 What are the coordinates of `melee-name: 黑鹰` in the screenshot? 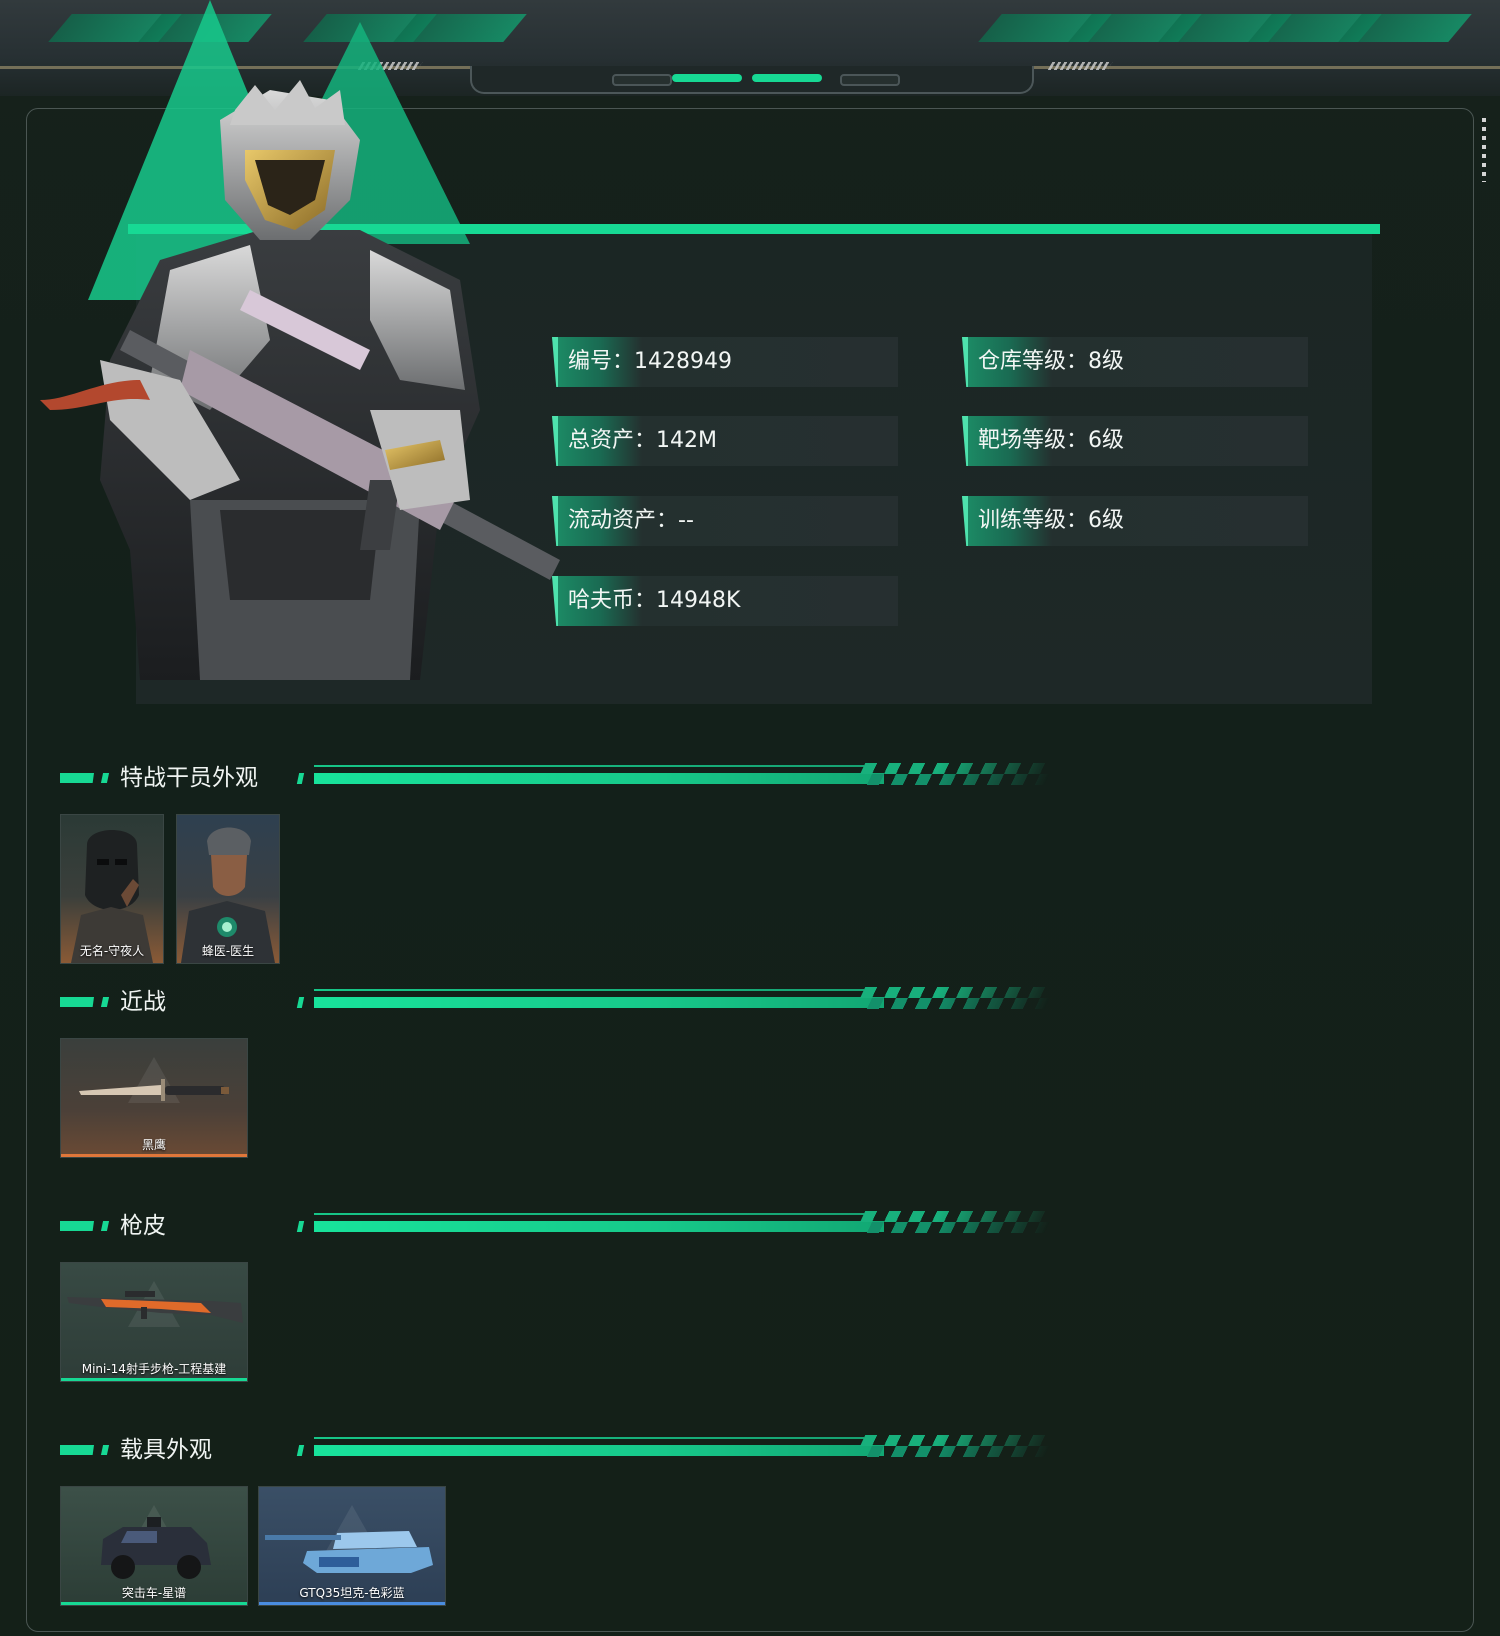 It's located at (153, 1145).